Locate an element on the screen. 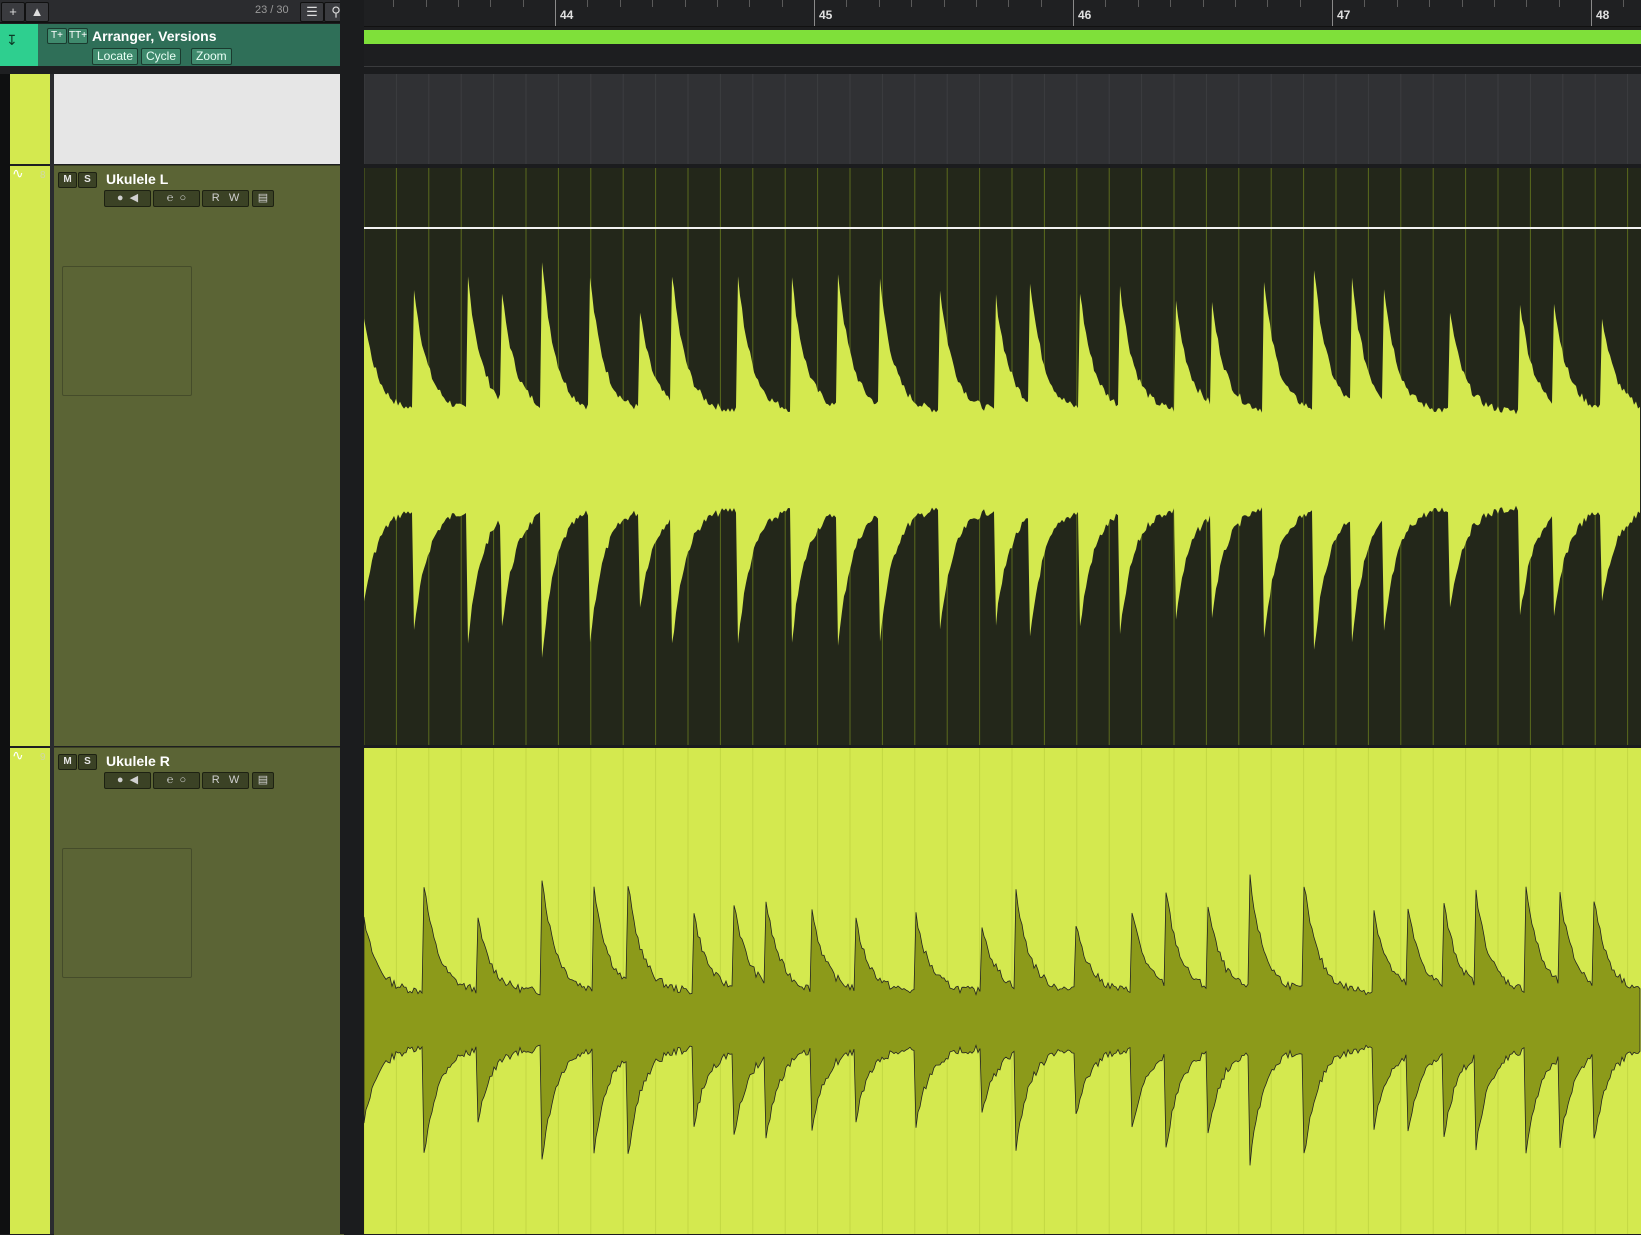  bar-number: 46 is located at coordinates (1085, 15).